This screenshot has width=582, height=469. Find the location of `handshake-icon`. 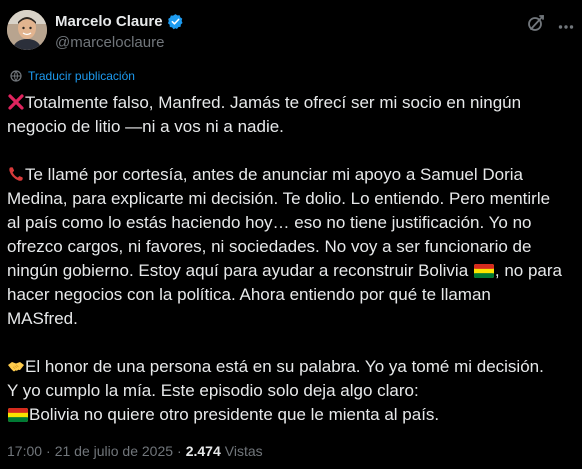

handshake-icon is located at coordinates (16, 366).